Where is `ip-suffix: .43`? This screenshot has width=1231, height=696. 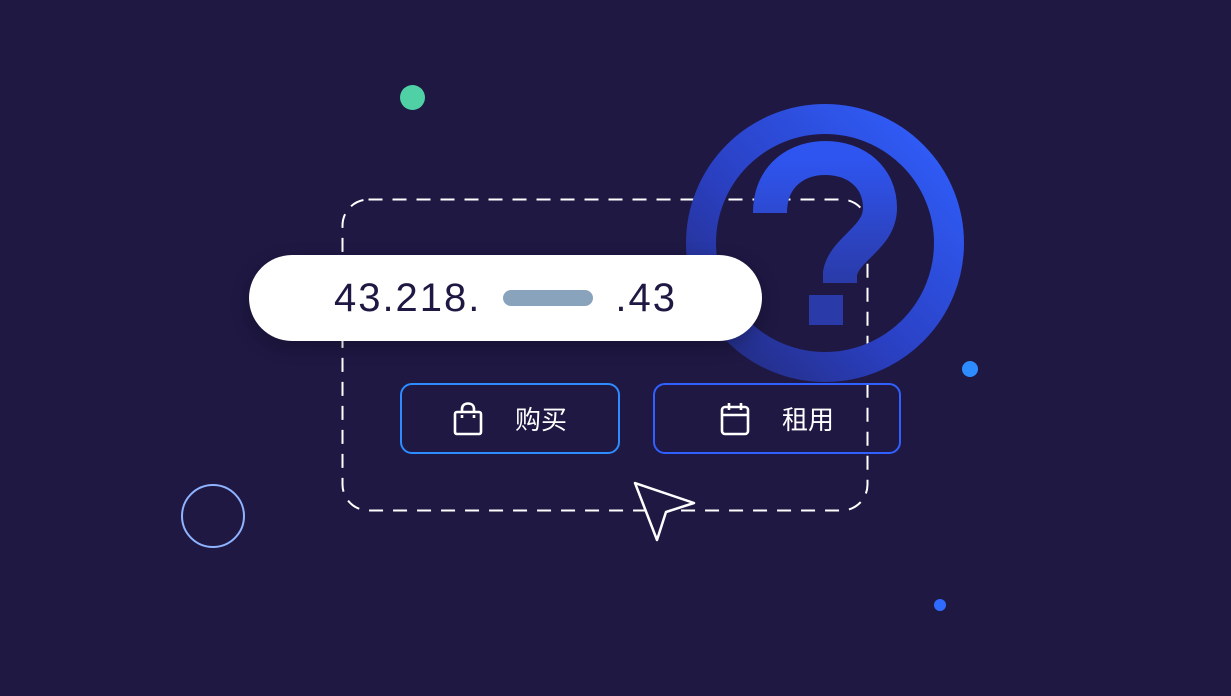 ip-suffix: .43 is located at coordinates (646, 297).